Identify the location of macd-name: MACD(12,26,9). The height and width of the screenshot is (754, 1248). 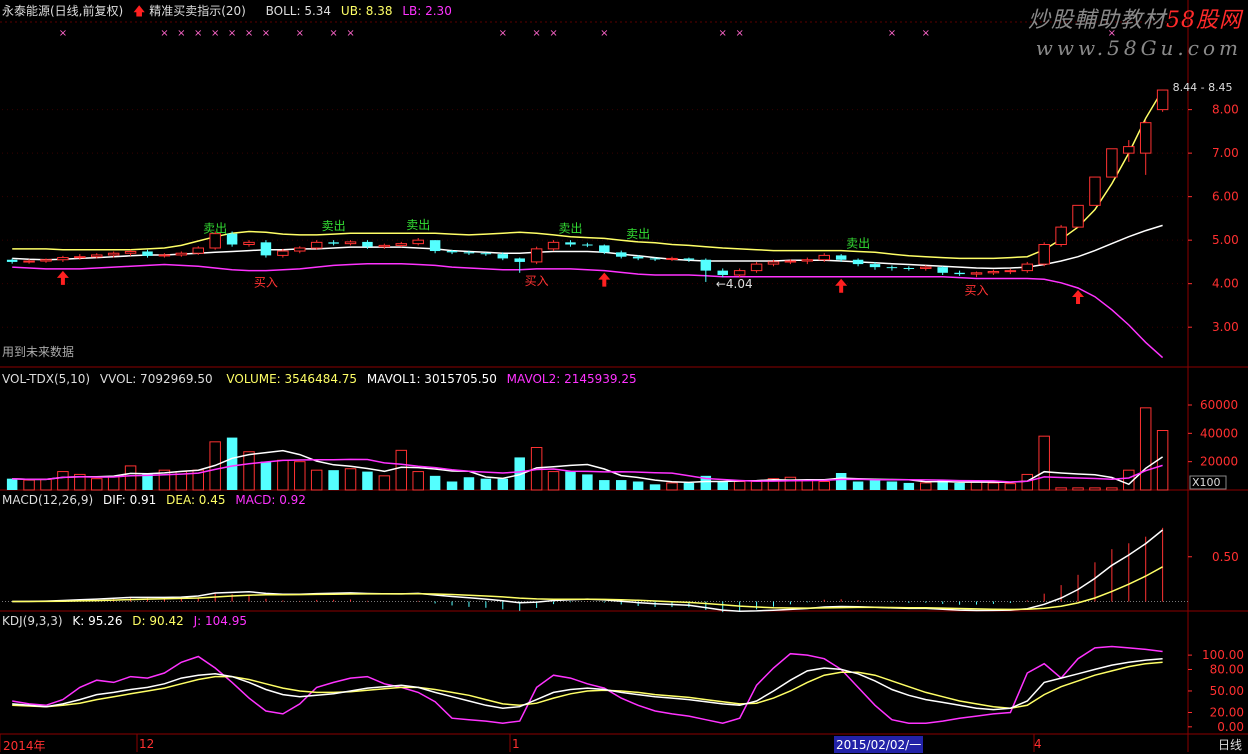
(47, 500).